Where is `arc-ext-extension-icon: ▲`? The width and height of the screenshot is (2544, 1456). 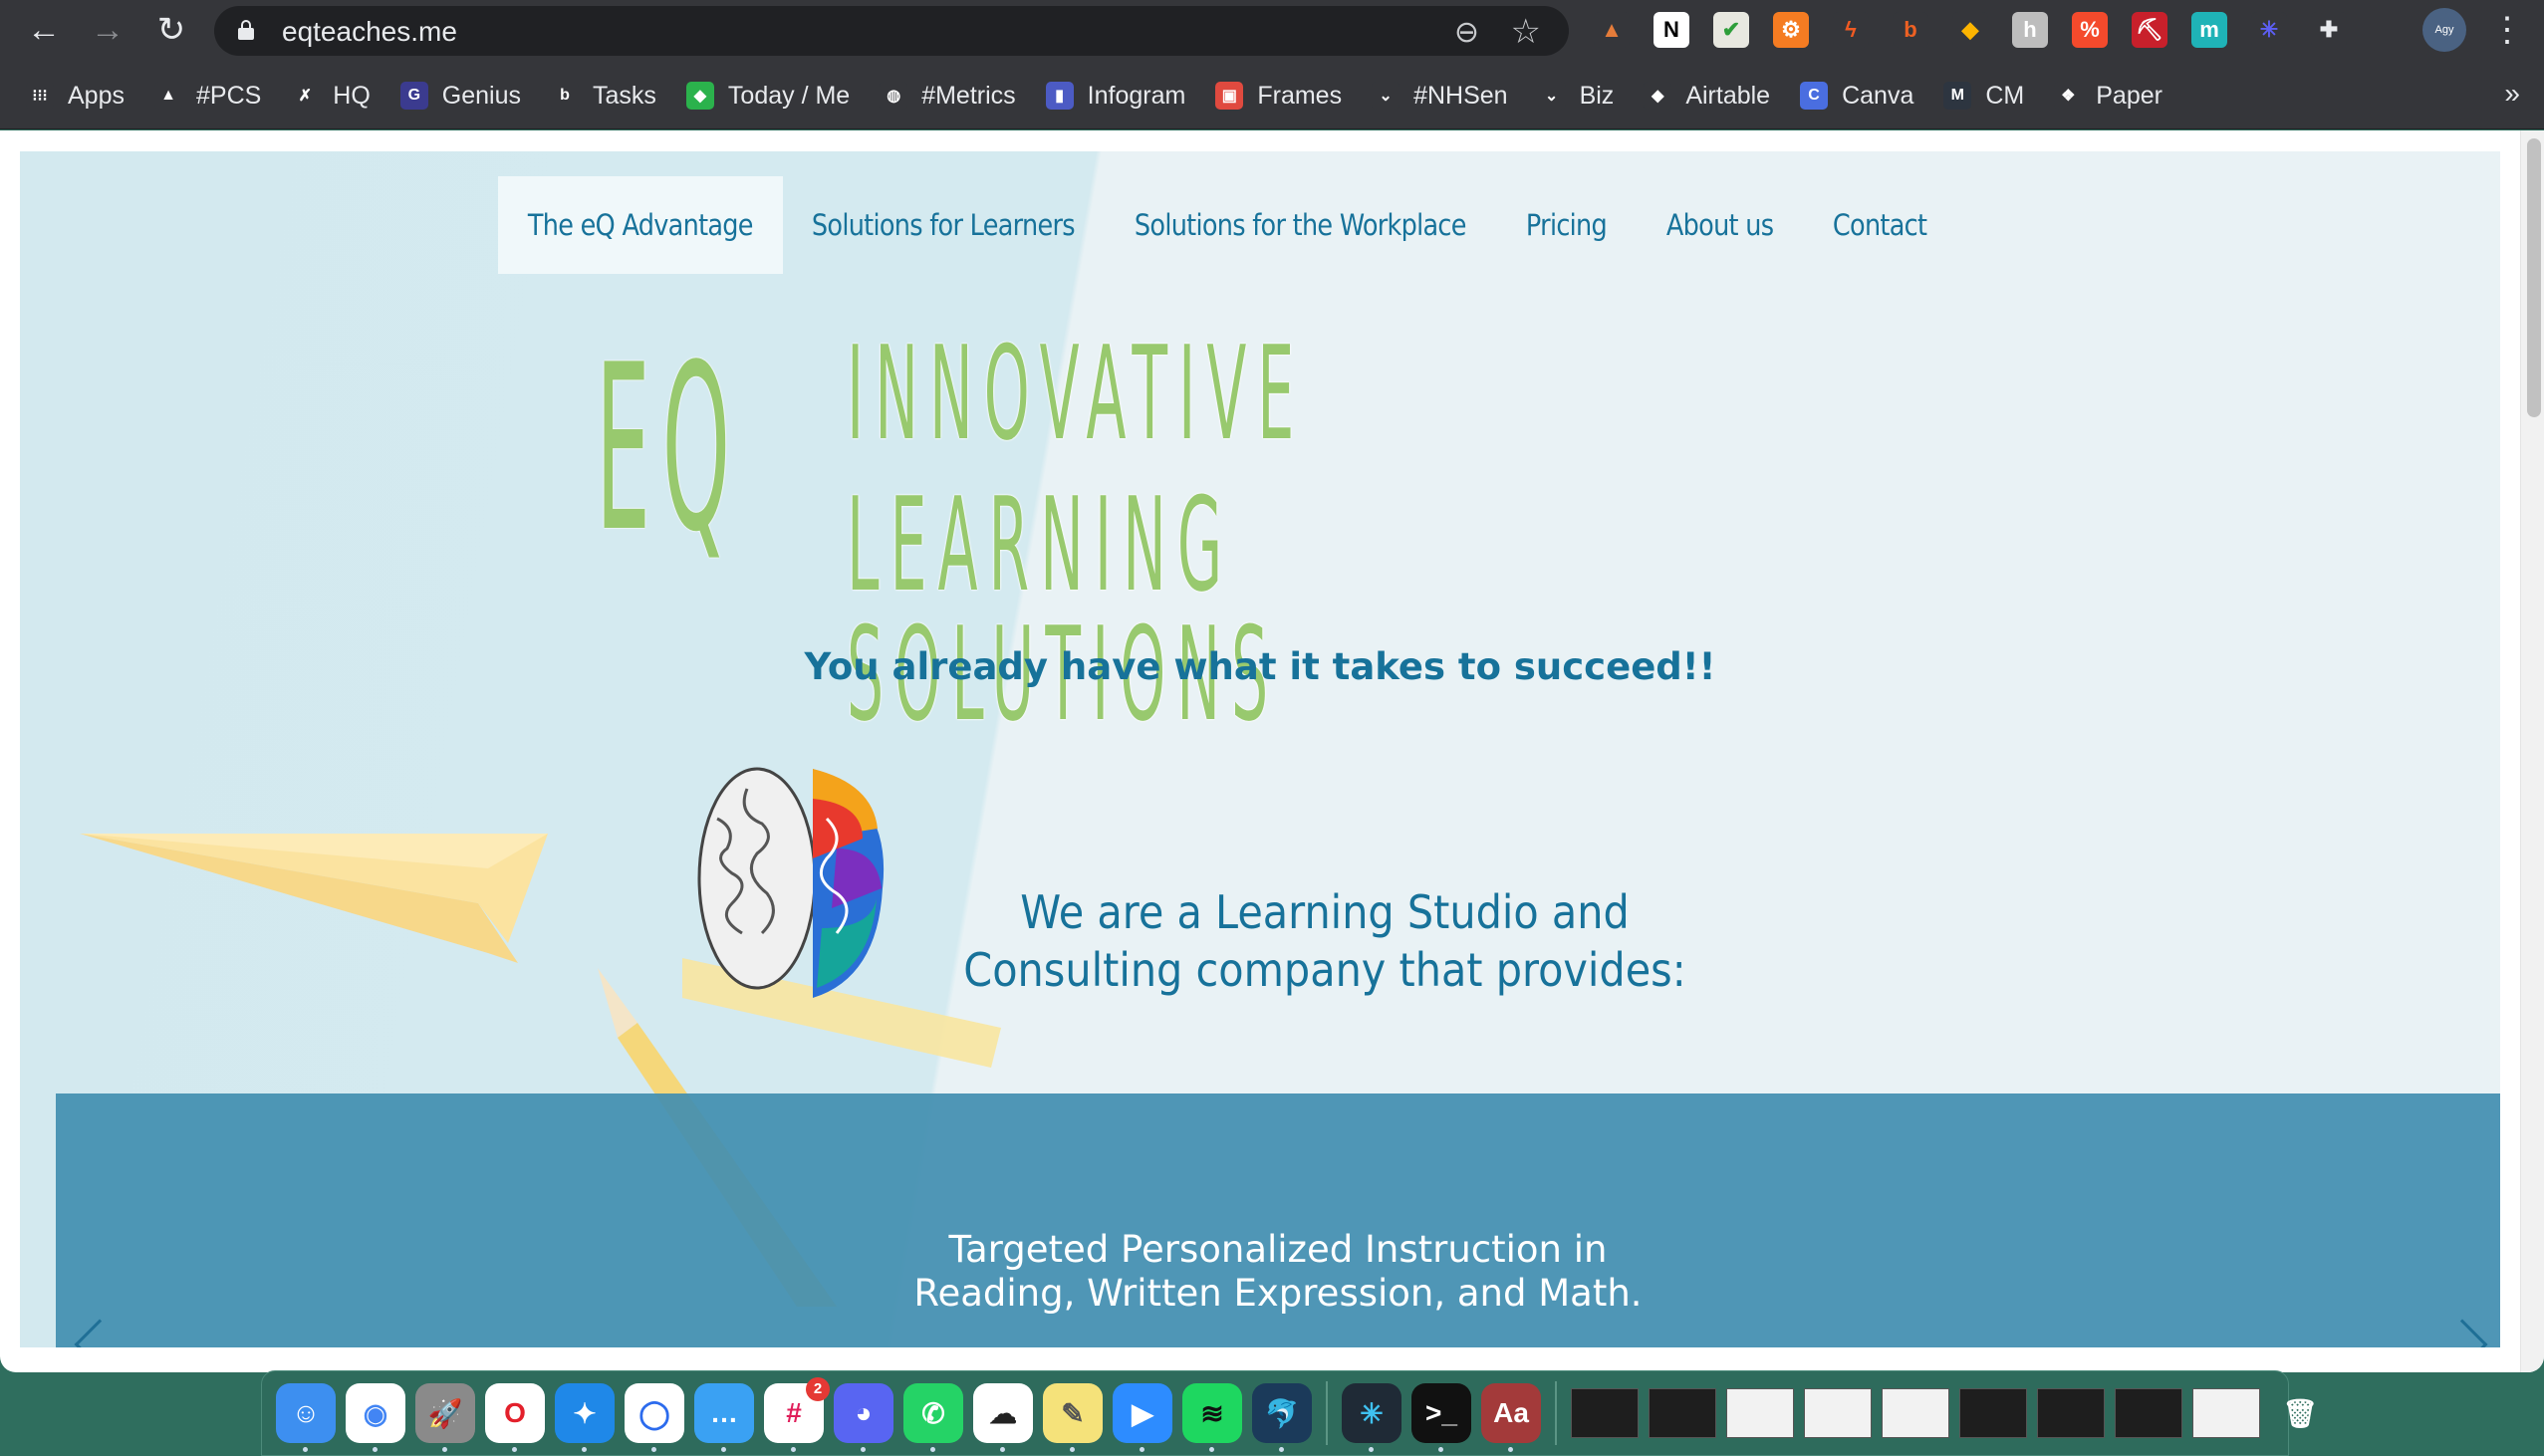 arc-ext-extension-icon: ▲ is located at coordinates (1612, 30).